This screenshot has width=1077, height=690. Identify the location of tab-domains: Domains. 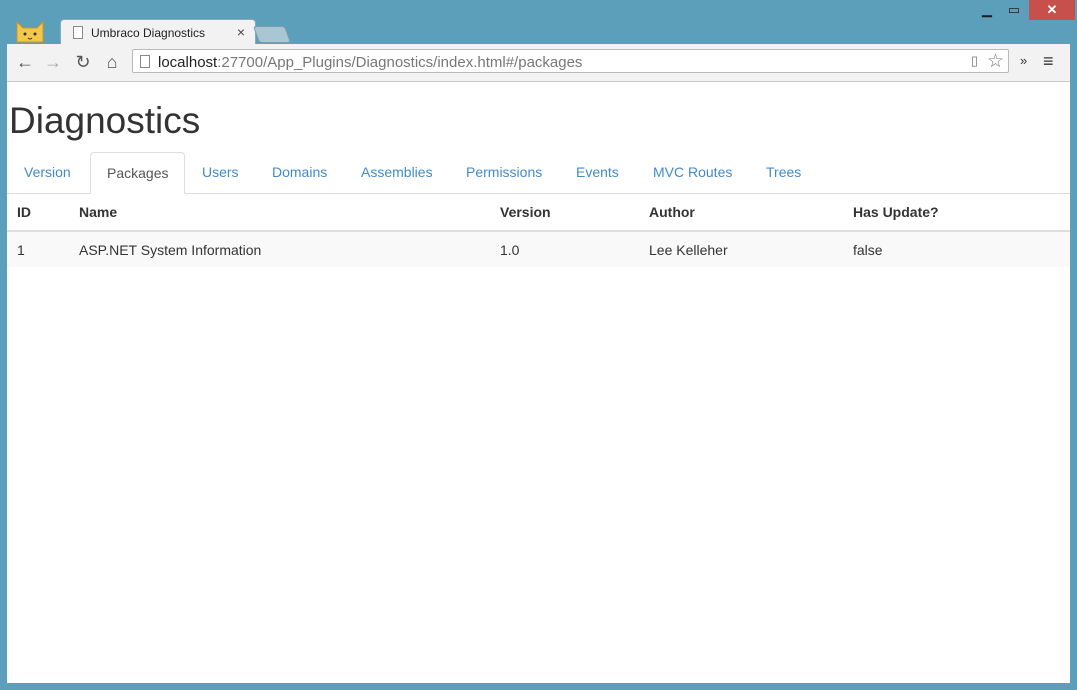
(299, 172).